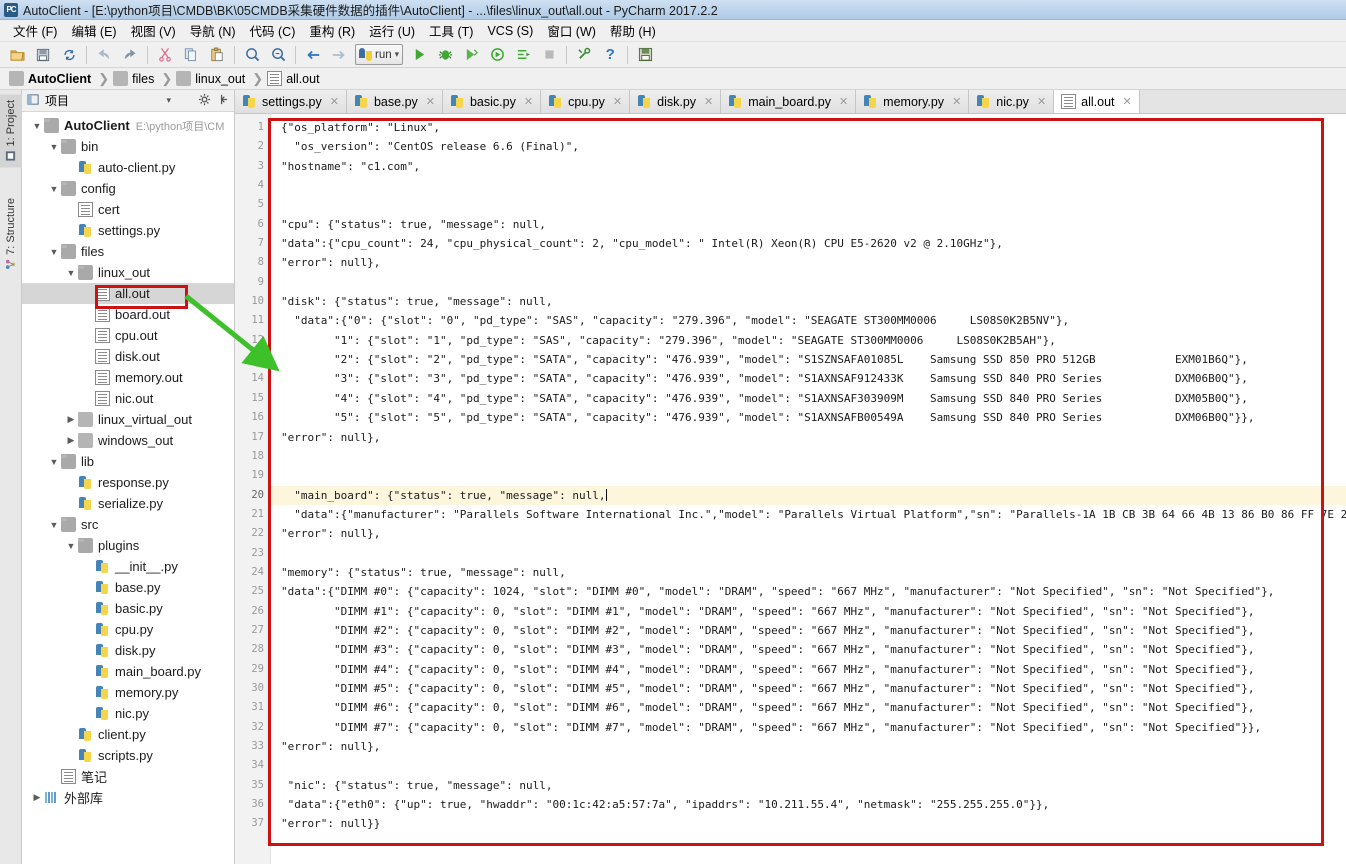 This screenshot has height=864, width=1346. Describe the element at coordinates (128, 293) in the screenshot. I see `tree-node-all-out: all.out` at that location.